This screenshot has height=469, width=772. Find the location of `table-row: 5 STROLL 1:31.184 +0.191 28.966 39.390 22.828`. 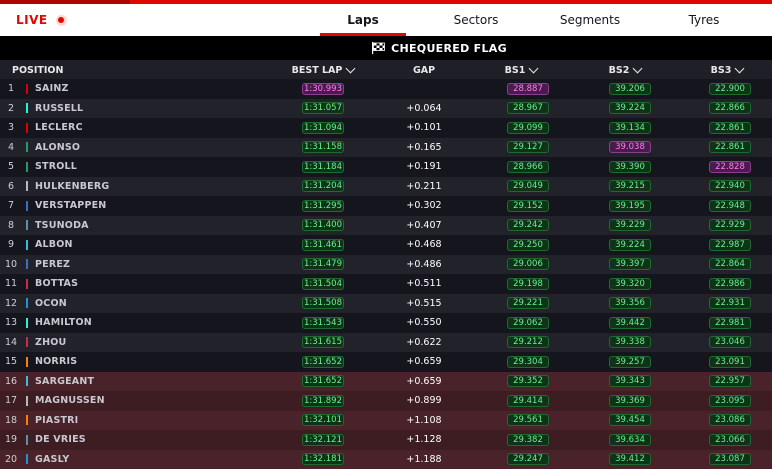

table-row: 5 STROLL 1:31.184 +0.191 28.966 39.390 22.828 is located at coordinates (386, 167).